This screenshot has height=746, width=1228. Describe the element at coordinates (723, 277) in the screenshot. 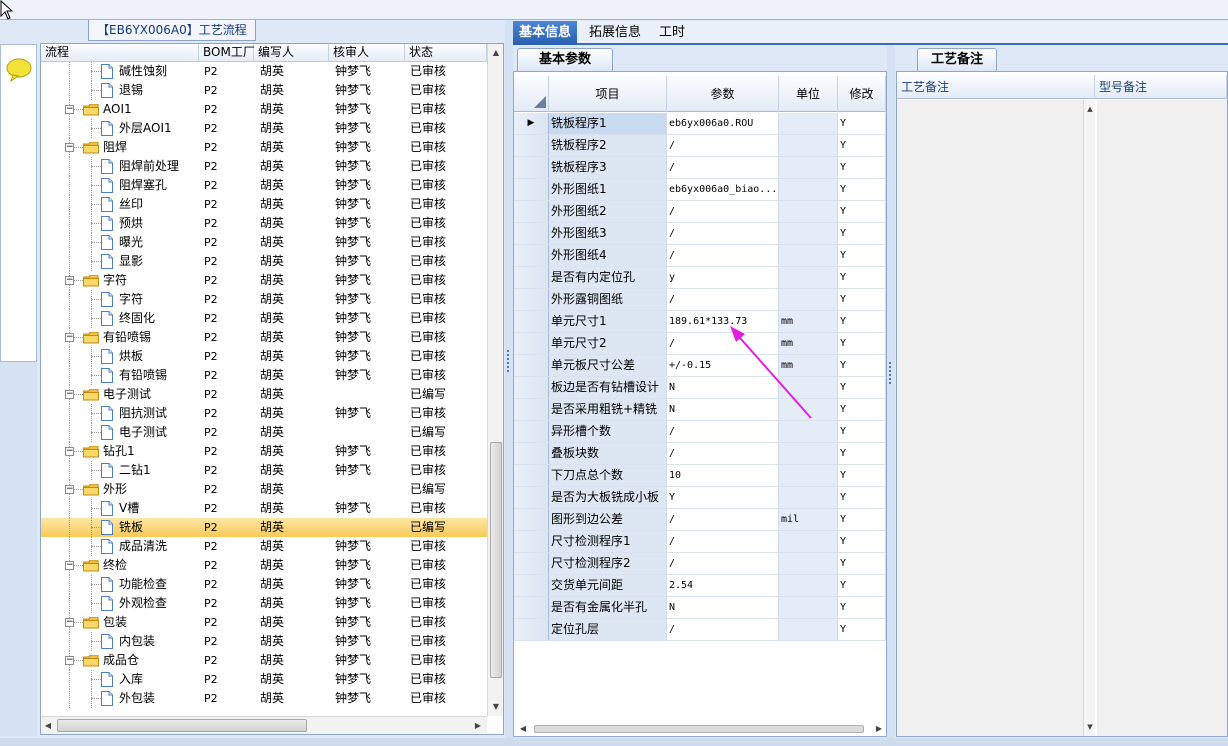

I see `param-value-cell: y` at that location.